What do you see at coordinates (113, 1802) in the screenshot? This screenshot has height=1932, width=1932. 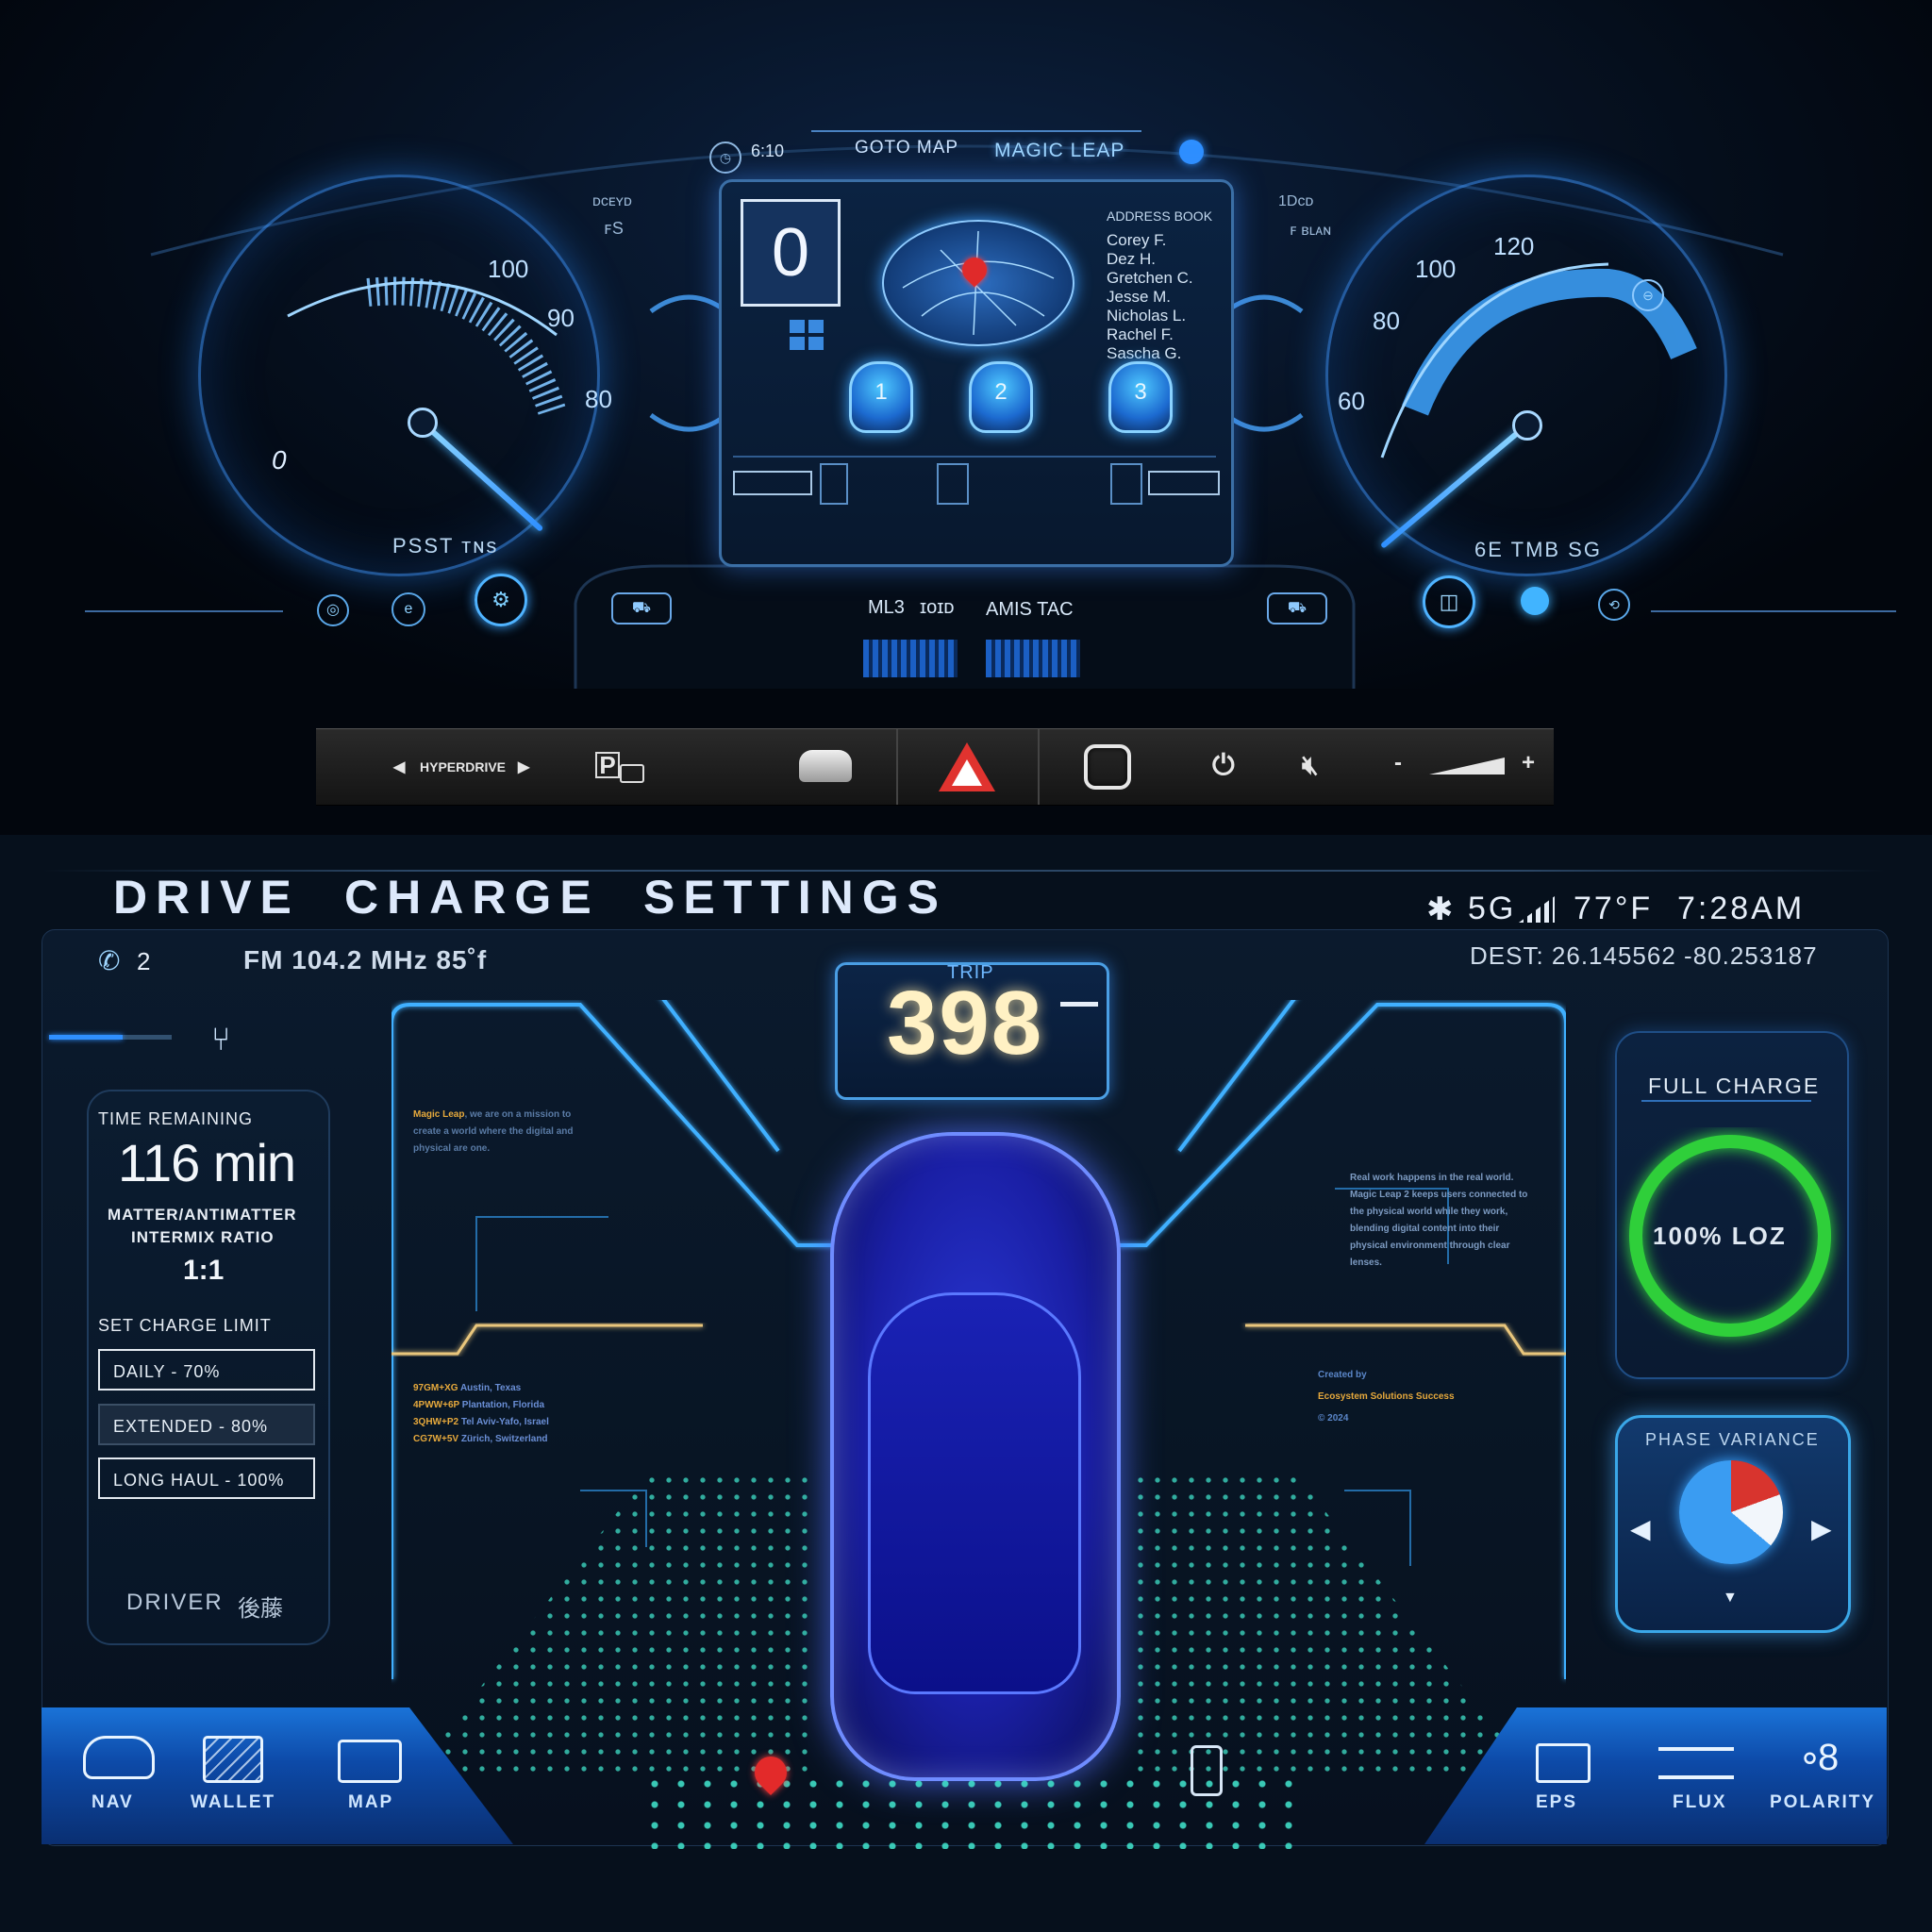 I see `nav-nav-label: NAV` at bounding box center [113, 1802].